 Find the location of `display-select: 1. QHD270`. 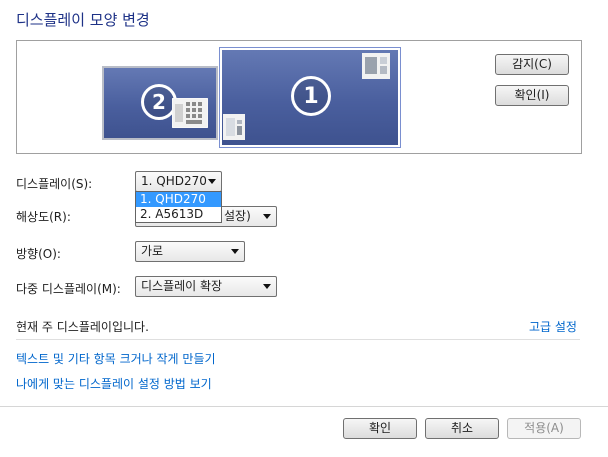

display-select: 1. QHD270 is located at coordinates (178, 181).